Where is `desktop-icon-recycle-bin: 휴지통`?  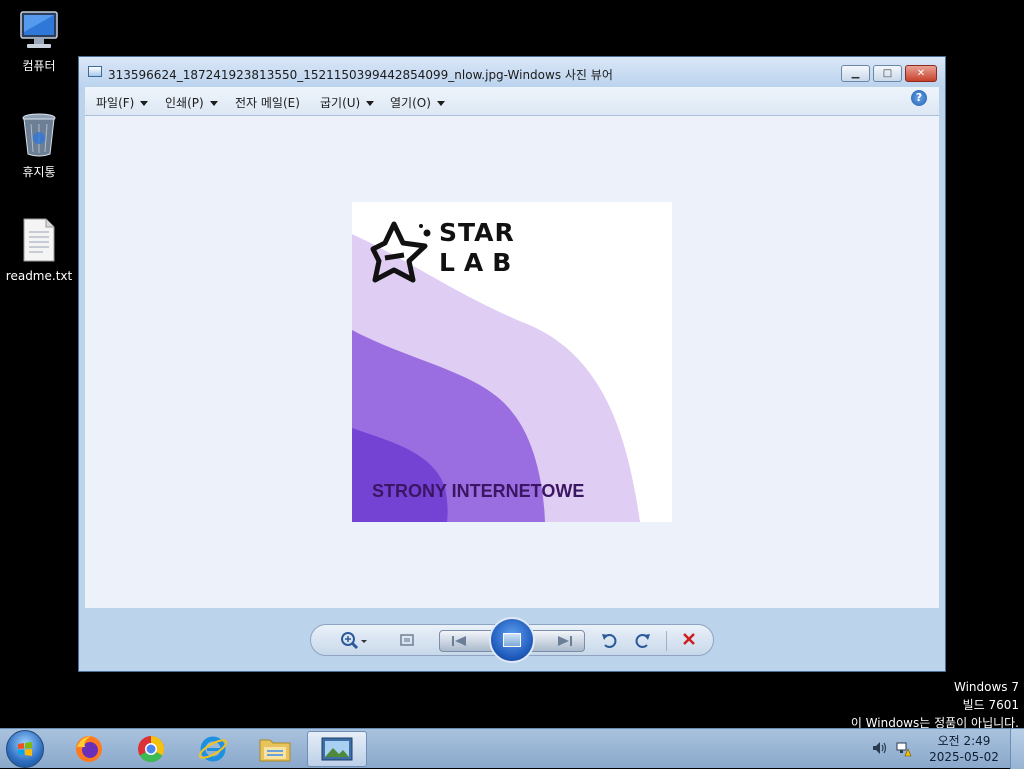
desktop-icon-recycle-bin: 휴지통 is located at coordinates (39, 145).